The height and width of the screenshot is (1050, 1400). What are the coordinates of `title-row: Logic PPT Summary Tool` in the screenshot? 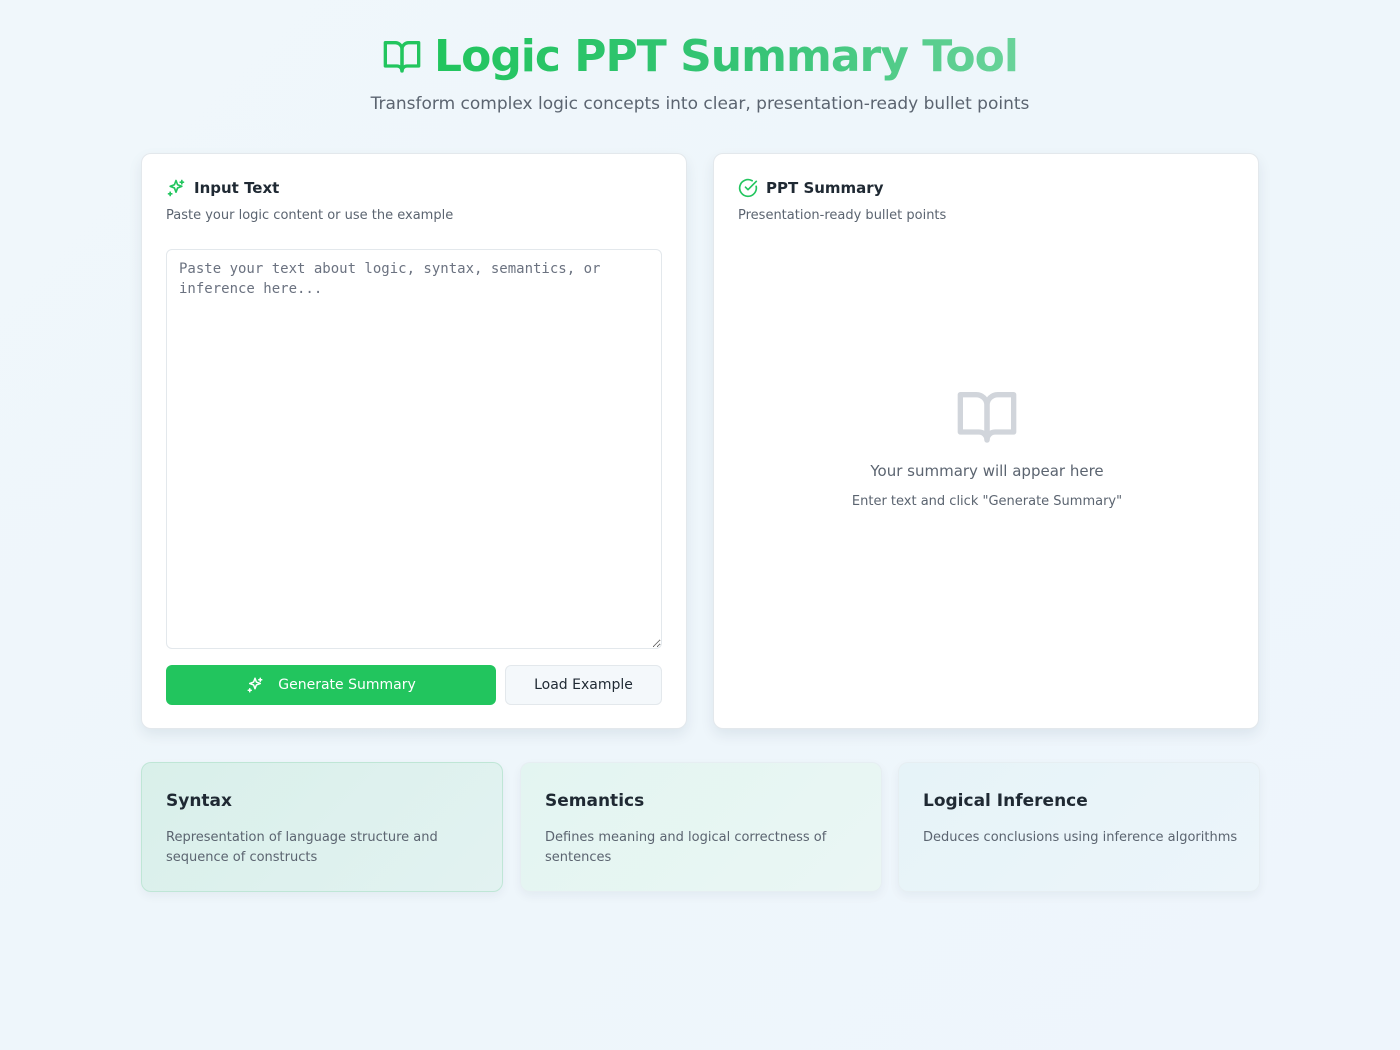 It's located at (700, 56).